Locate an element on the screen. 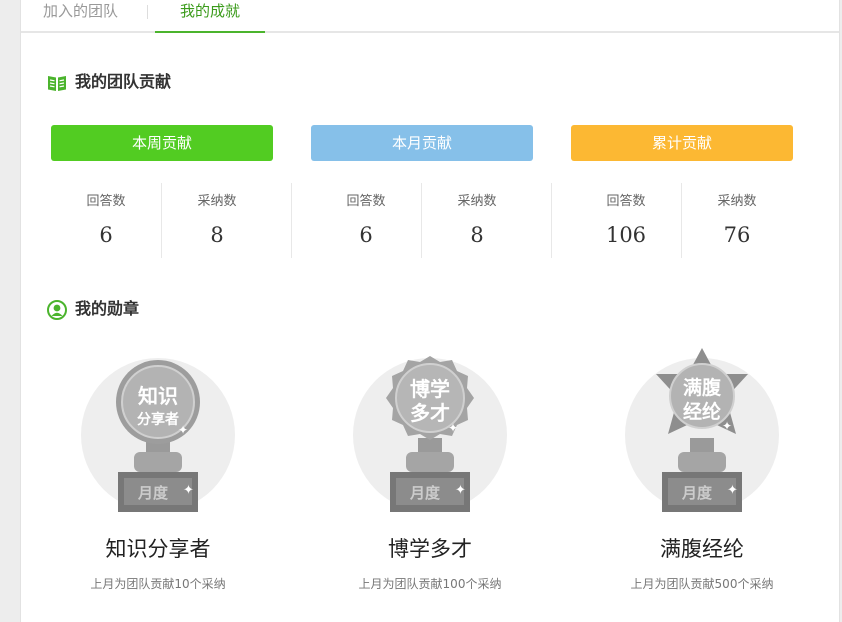 Image resolution: width=842 pixels, height=622 pixels. emblem-line1: 满腹 is located at coordinates (702, 387).